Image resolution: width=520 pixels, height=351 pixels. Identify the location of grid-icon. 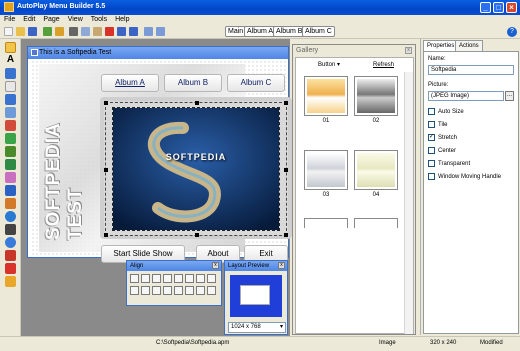
(148, 31).